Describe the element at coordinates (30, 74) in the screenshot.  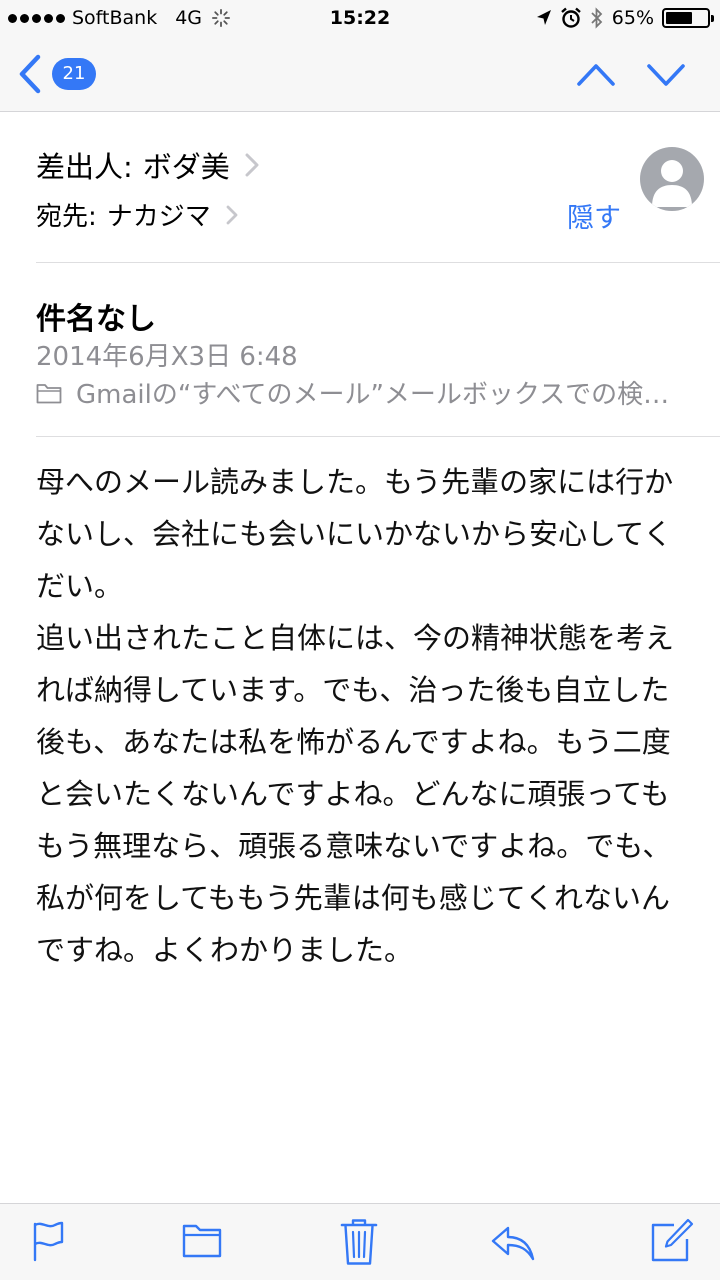
I see `chevron-left-icon` at that location.